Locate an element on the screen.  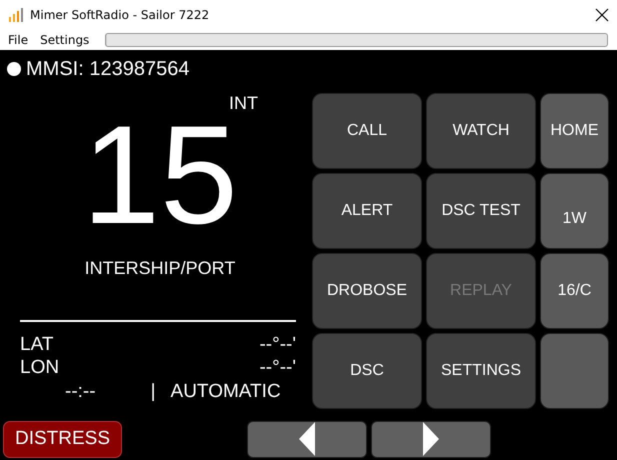
channel-name: INTERSHIP/PORT is located at coordinates (160, 268).